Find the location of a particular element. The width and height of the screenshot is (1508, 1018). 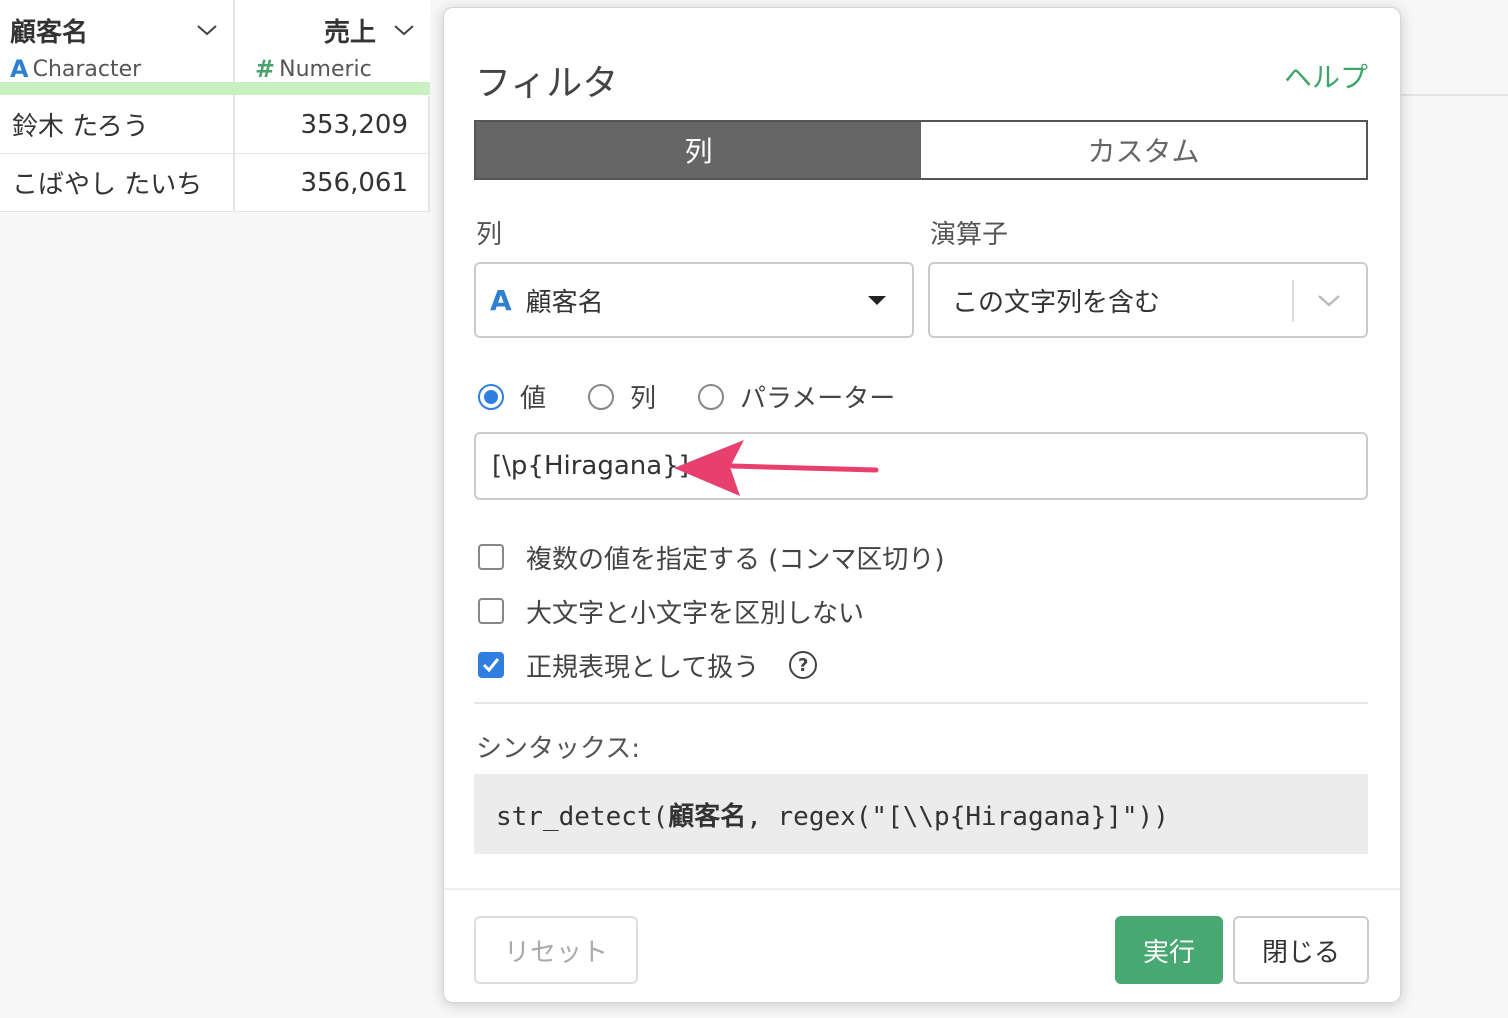

table-cell: こばやし たいち is located at coordinates (117, 182).